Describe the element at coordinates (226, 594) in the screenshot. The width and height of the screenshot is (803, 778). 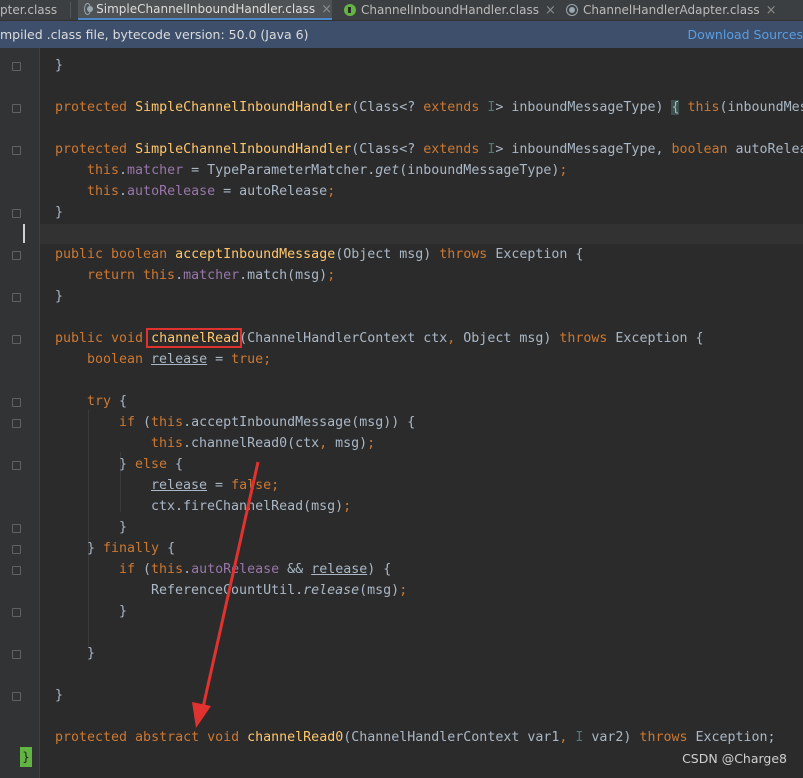
I see `annotation-arrow` at that location.